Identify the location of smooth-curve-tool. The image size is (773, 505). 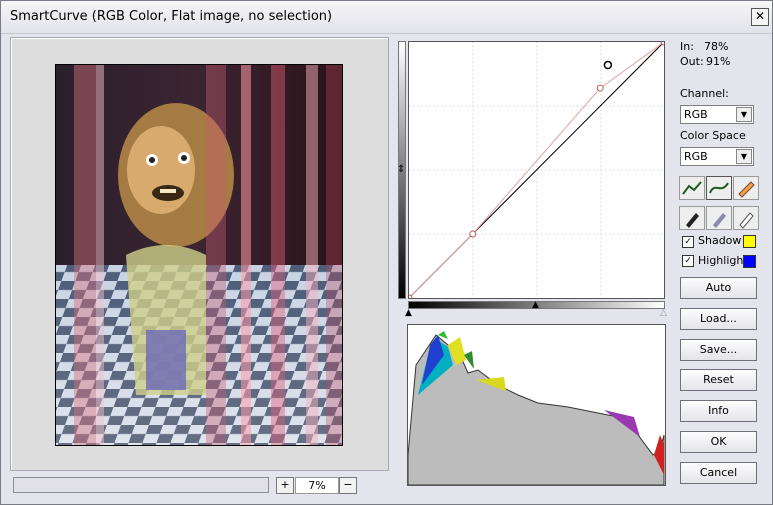
(692, 188).